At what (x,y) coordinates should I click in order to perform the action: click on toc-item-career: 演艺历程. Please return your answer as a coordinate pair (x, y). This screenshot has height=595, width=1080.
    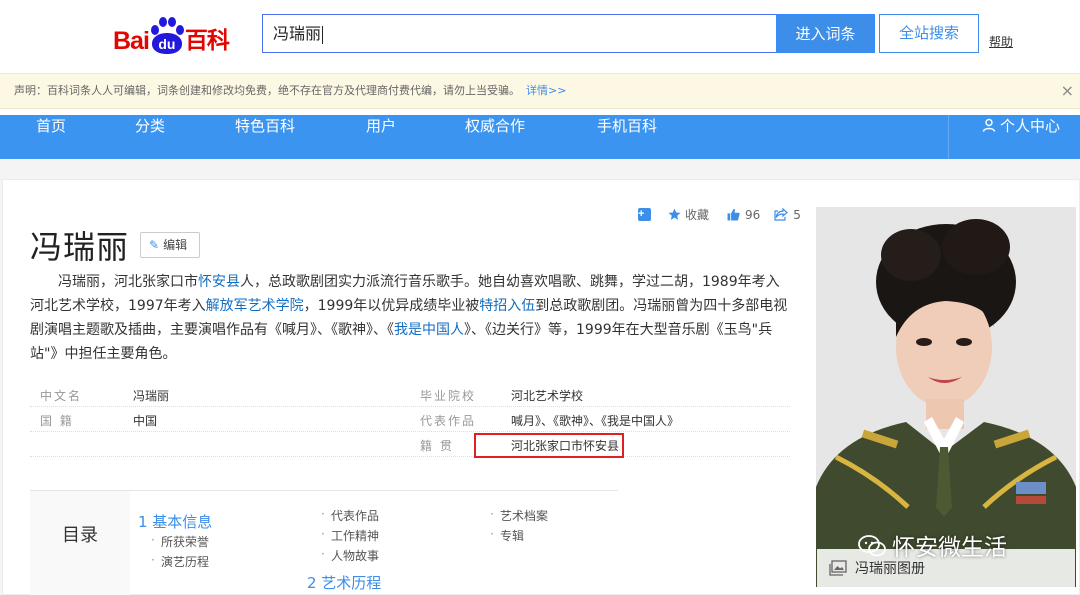
    Looking at the image, I should click on (180, 561).